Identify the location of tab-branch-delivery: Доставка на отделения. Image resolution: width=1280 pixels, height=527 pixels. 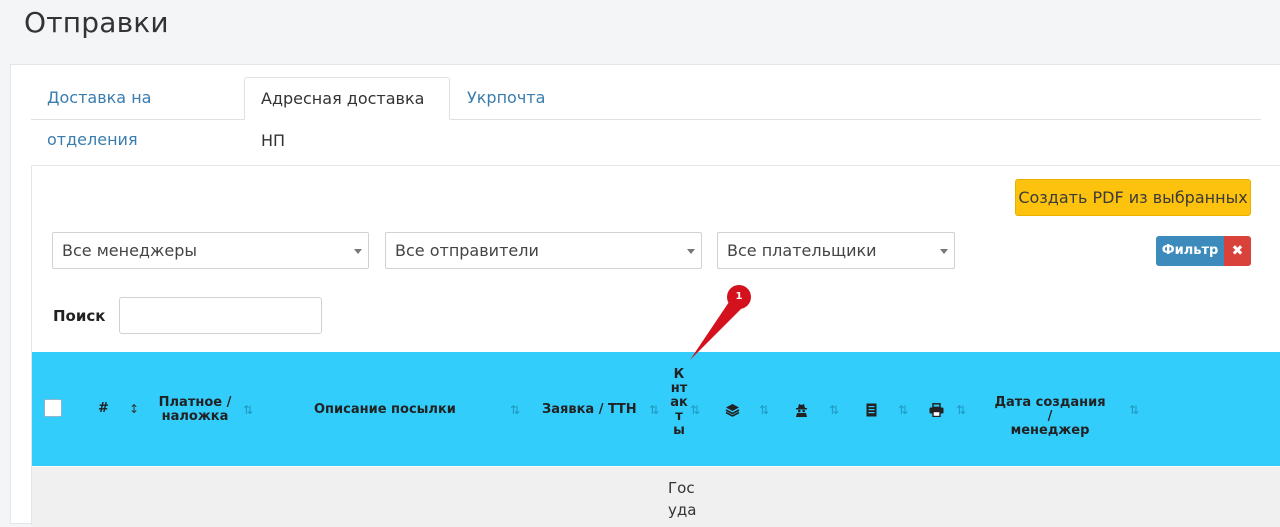
(137, 113).